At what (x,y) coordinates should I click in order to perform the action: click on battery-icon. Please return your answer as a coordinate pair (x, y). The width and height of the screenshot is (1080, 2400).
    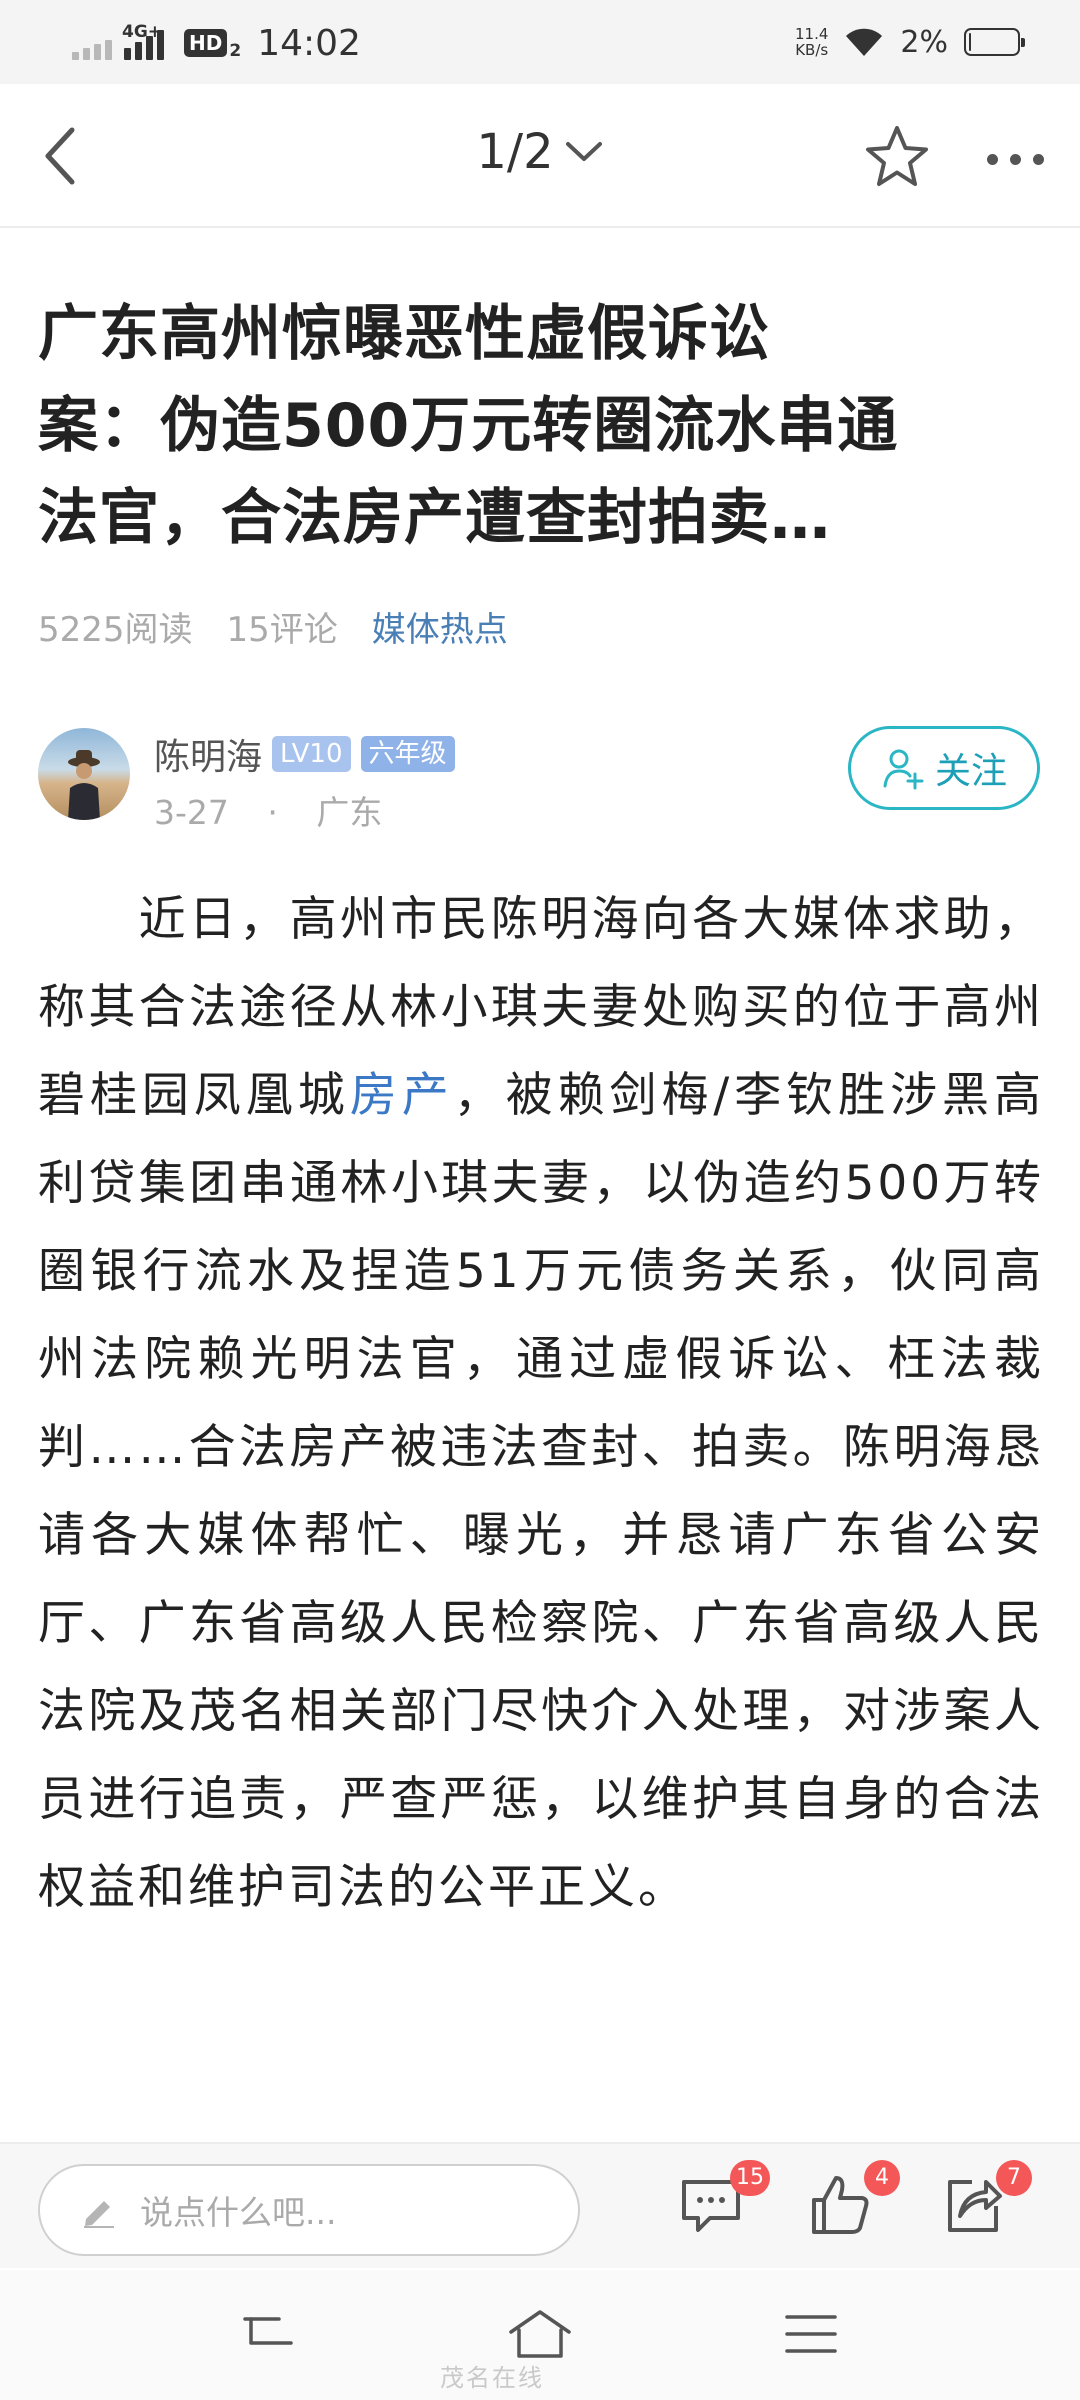
    Looking at the image, I should click on (994, 42).